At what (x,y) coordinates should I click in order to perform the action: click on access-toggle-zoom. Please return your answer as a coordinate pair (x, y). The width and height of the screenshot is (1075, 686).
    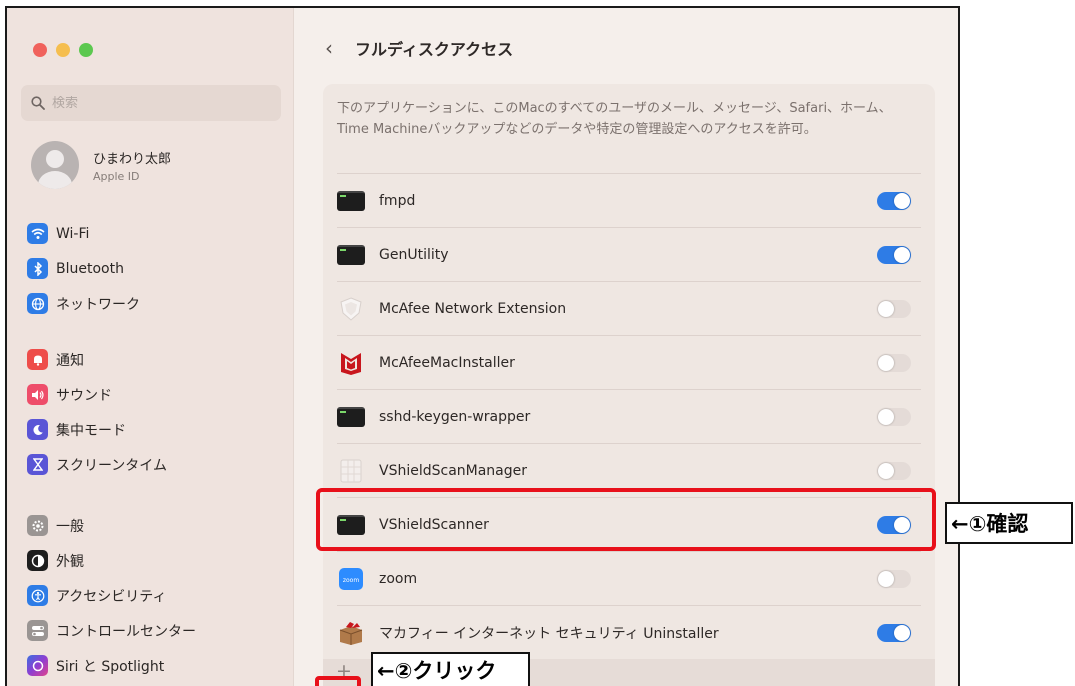
    Looking at the image, I should click on (894, 578).